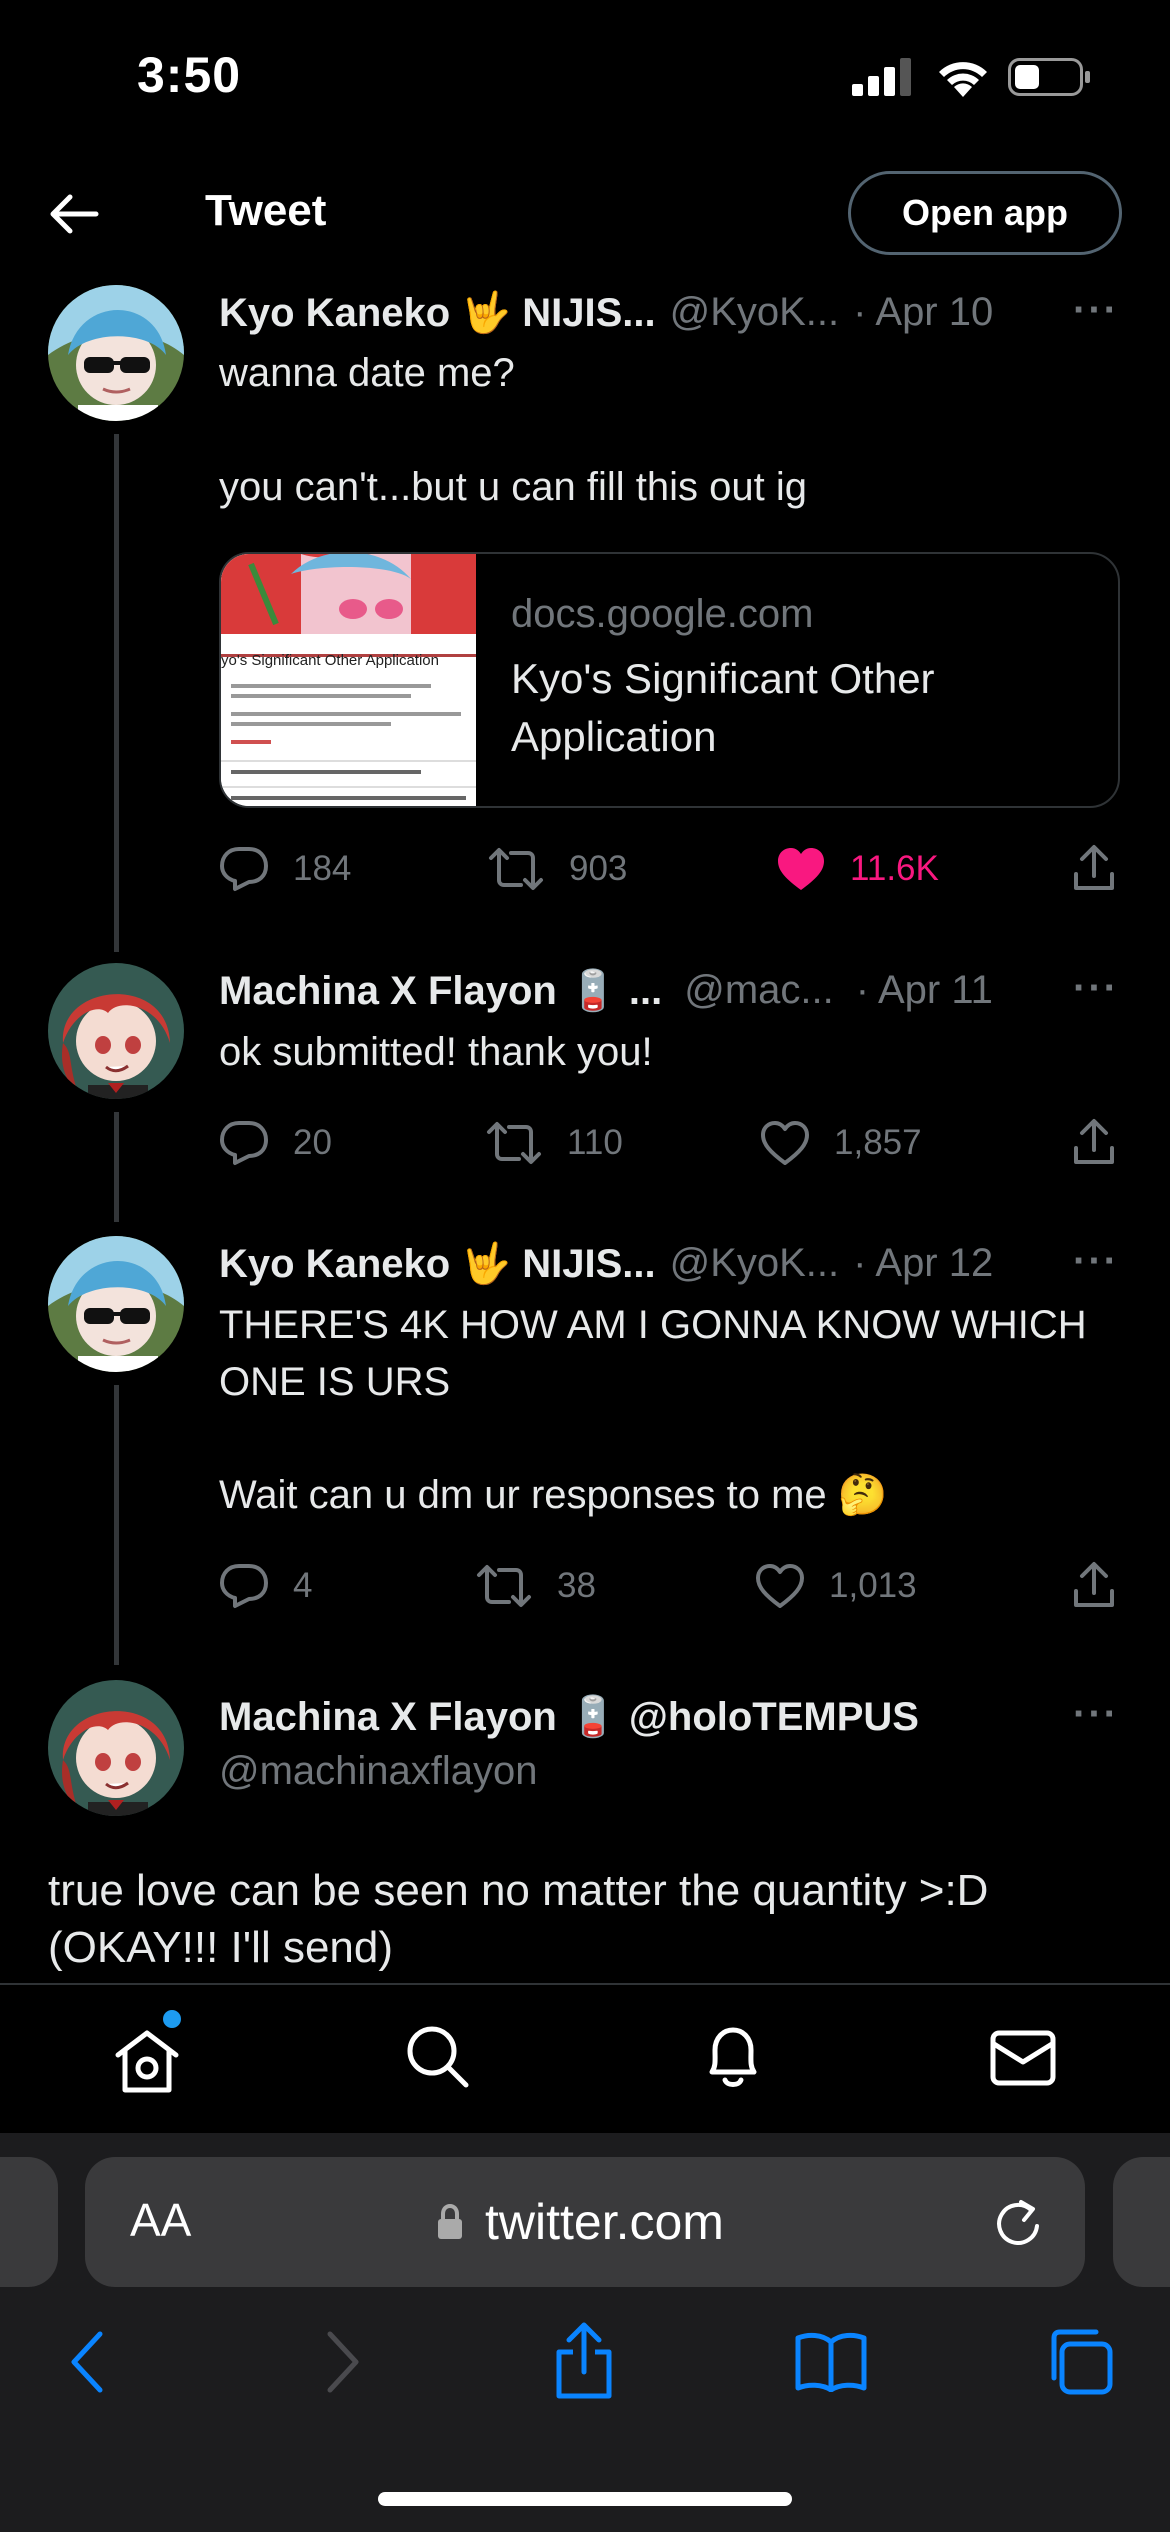 The image size is (1170, 2532). What do you see at coordinates (873, 1585) in the screenshot?
I see `like-count: 1,013` at bounding box center [873, 1585].